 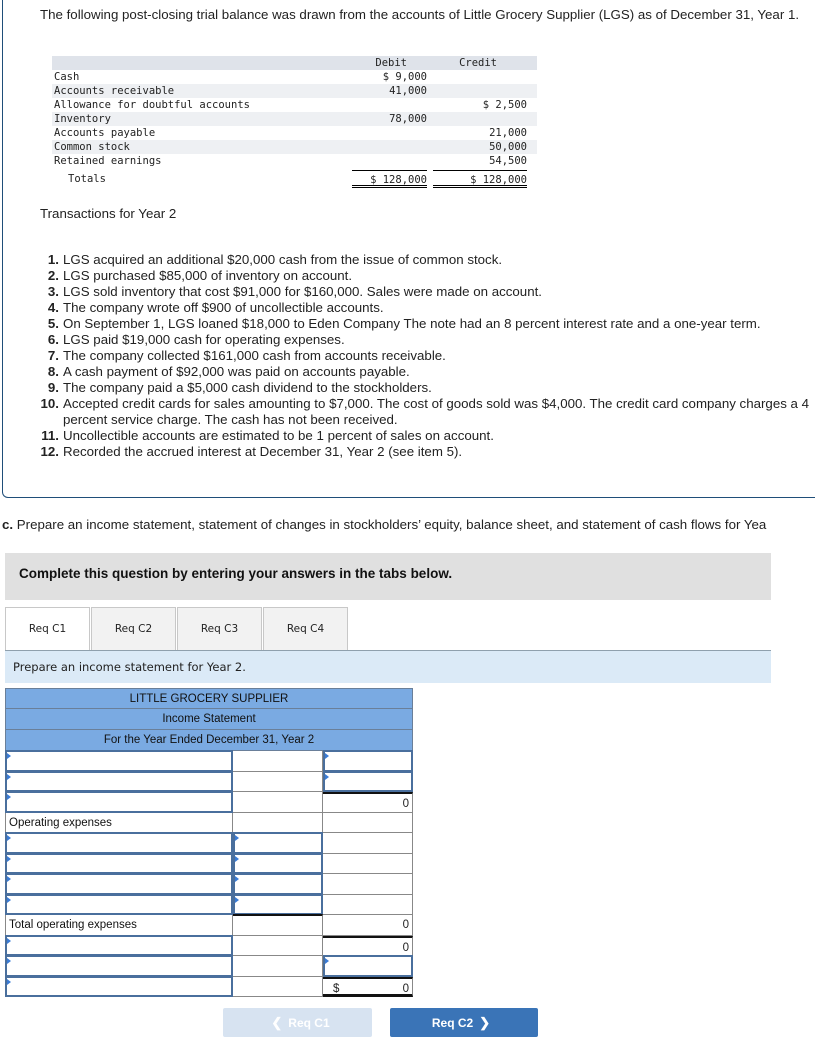 What do you see at coordinates (108, 213) in the screenshot?
I see `transactions-title: Transactions for Year 2` at bounding box center [108, 213].